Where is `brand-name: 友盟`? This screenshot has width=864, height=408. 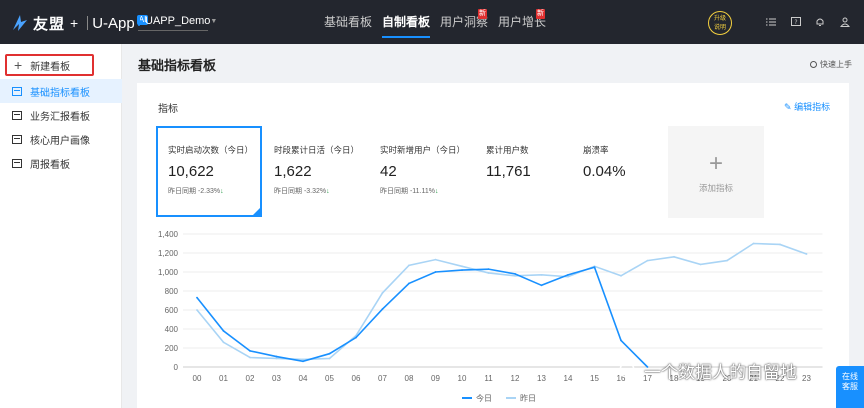
brand-name: 友盟 is located at coordinates (49, 24).